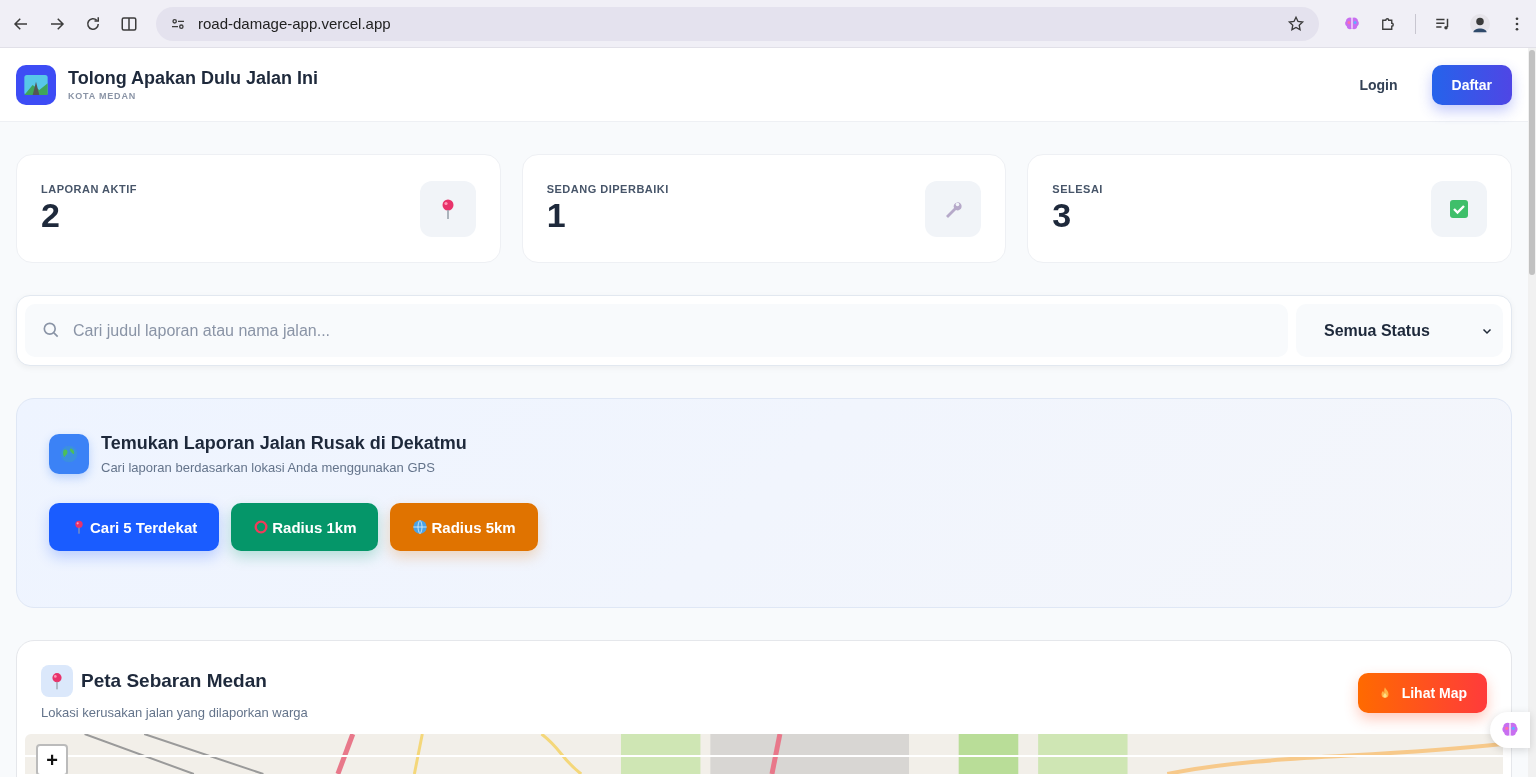 The width and height of the screenshot is (1536, 777). I want to click on logo-icon, so click(36, 84).